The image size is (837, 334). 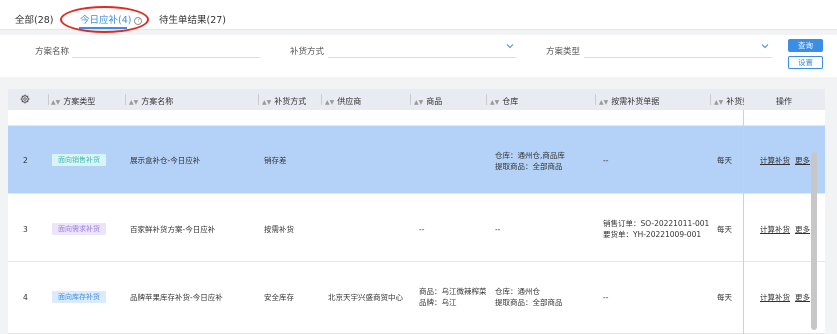 I want to click on column-header-scheme-name: ▲▼ 方案名称, so click(x=151, y=101).